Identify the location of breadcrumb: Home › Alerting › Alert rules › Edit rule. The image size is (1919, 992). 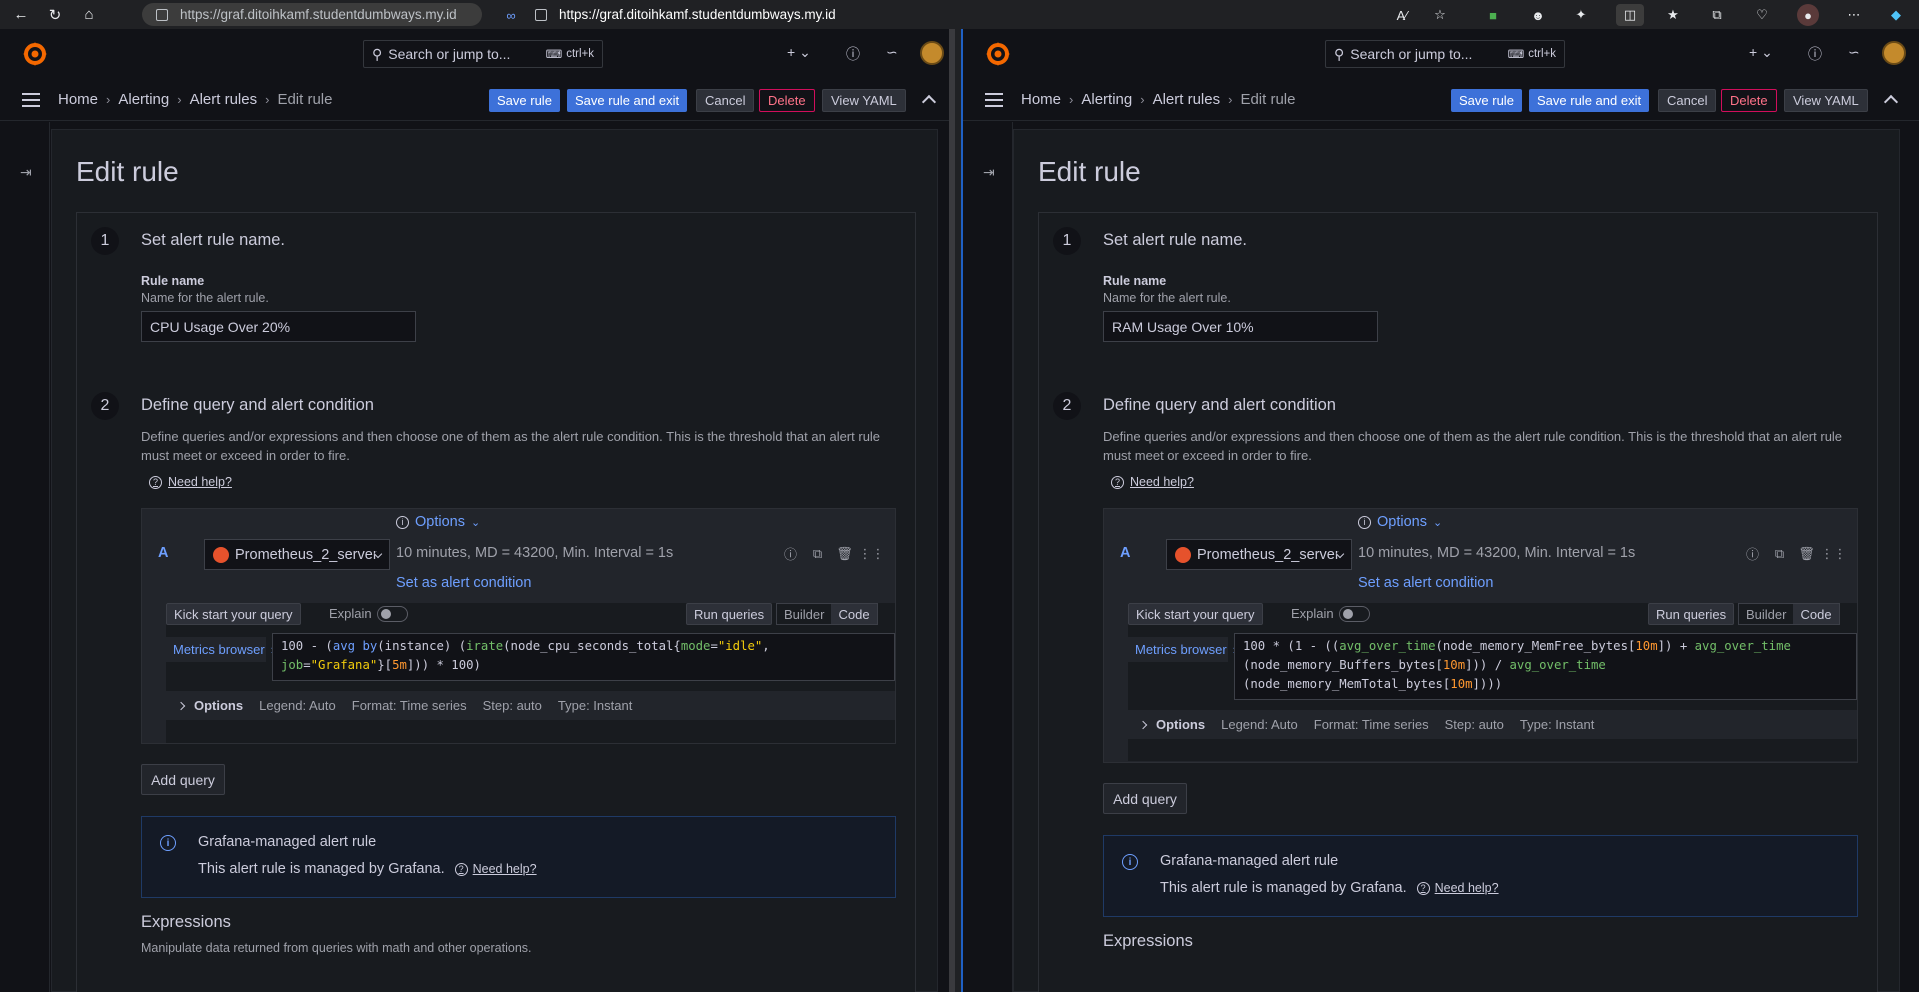
(1158, 99).